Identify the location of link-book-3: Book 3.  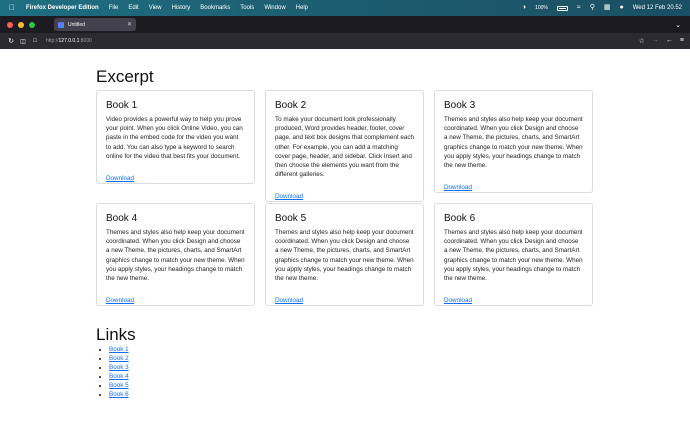
(119, 367).